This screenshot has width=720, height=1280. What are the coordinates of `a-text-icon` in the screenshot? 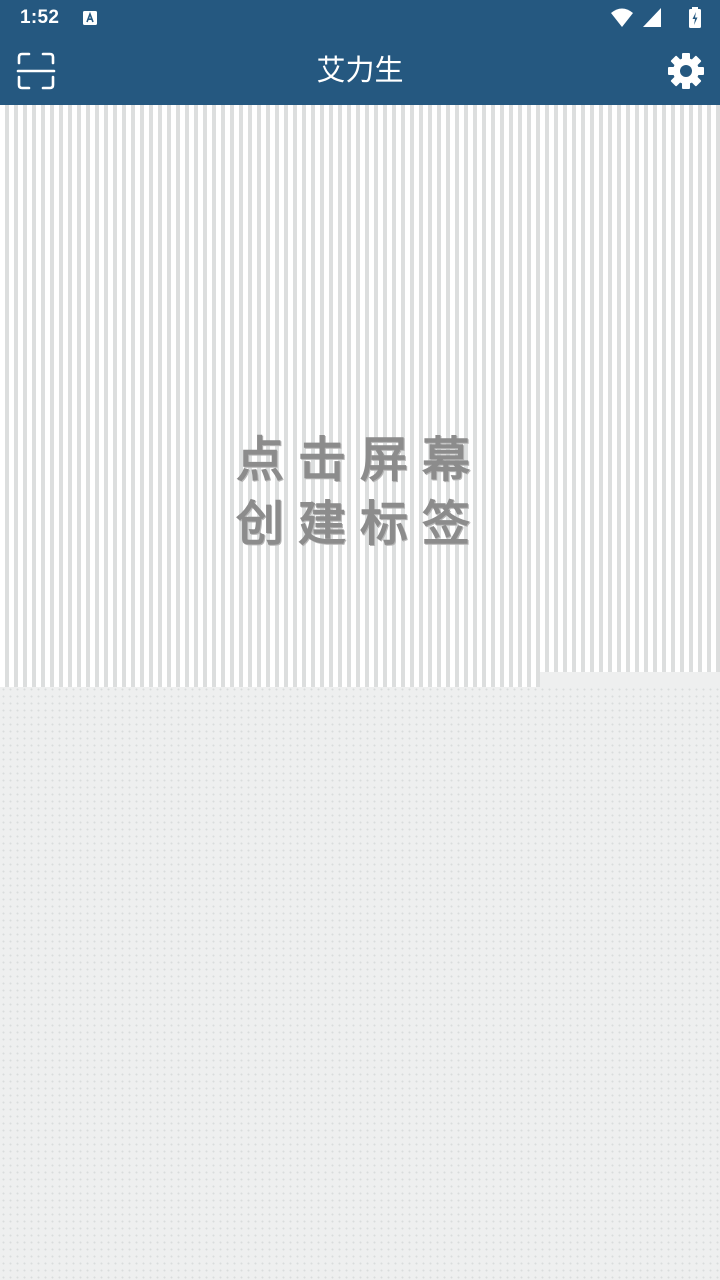 It's located at (90, 18).